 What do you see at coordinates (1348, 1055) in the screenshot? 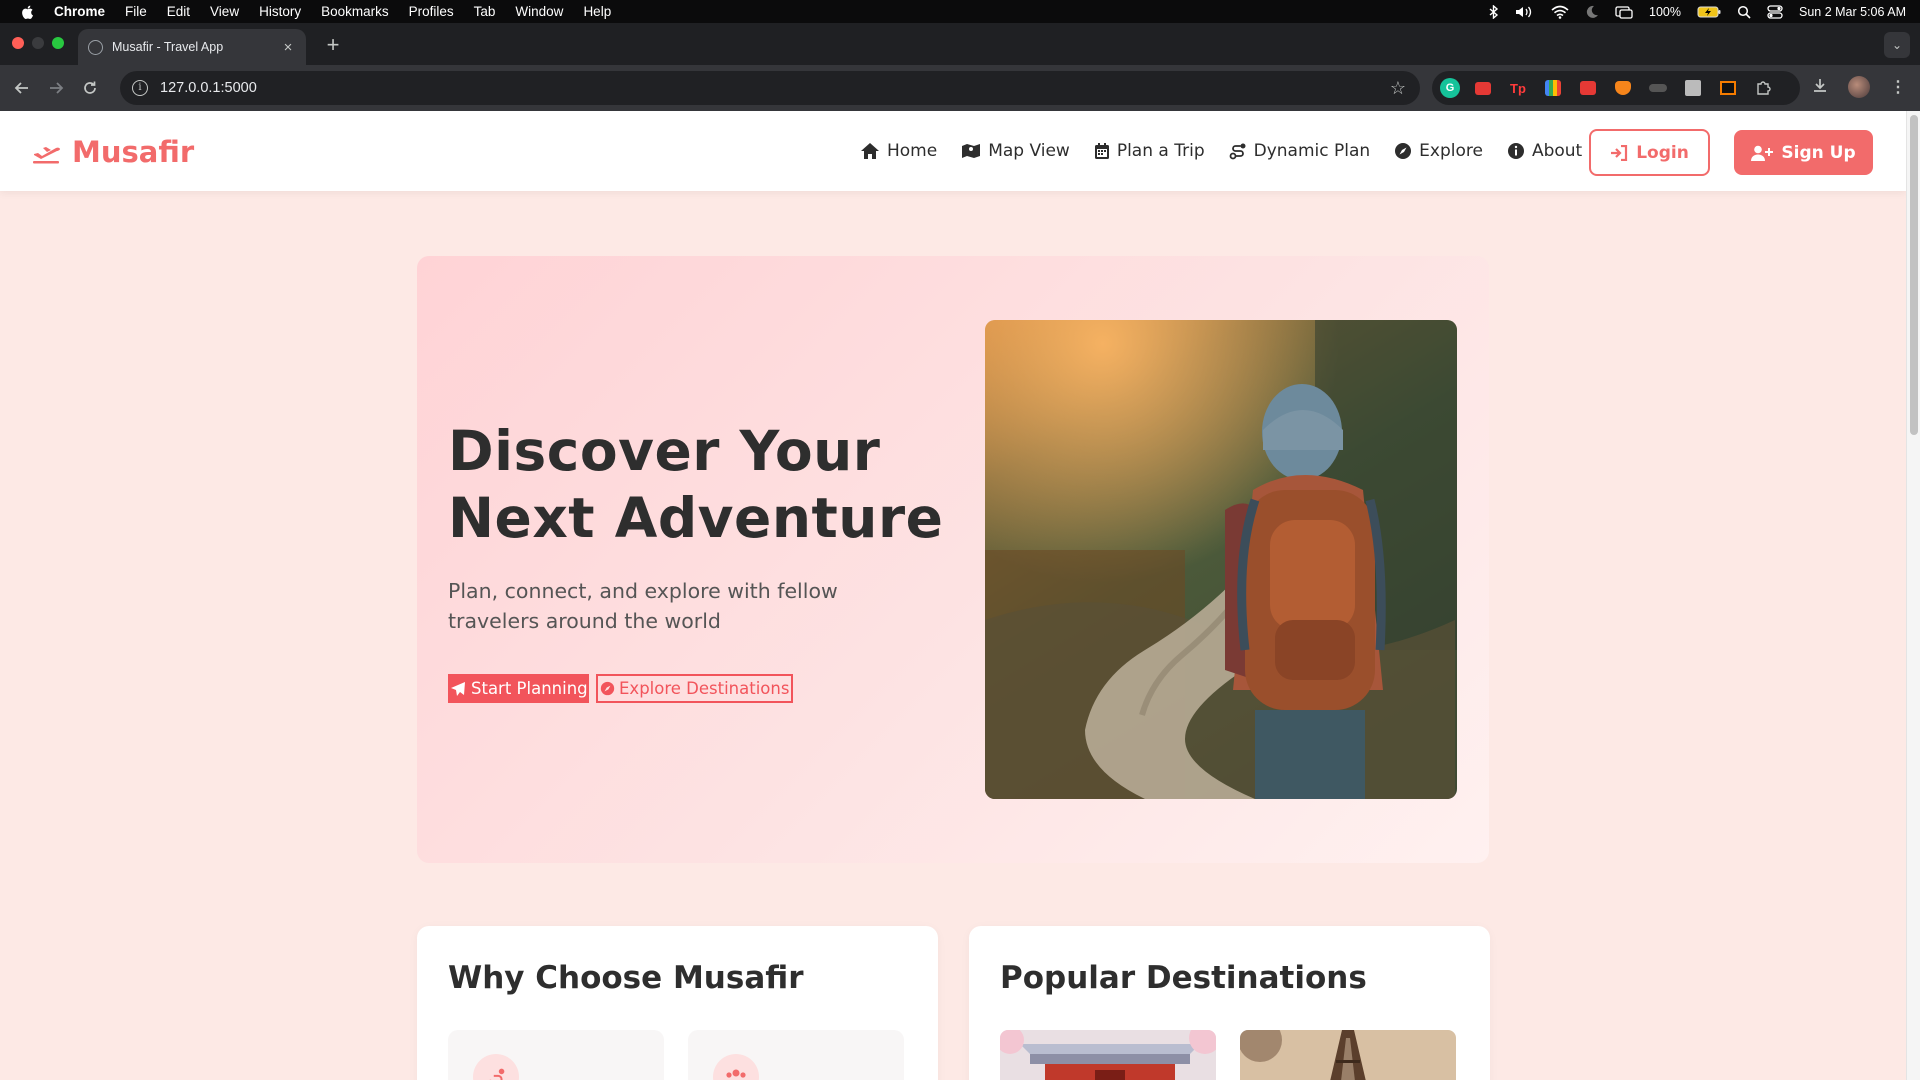
I see `destination-image-eiffel` at bounding box center [1348, 1055].